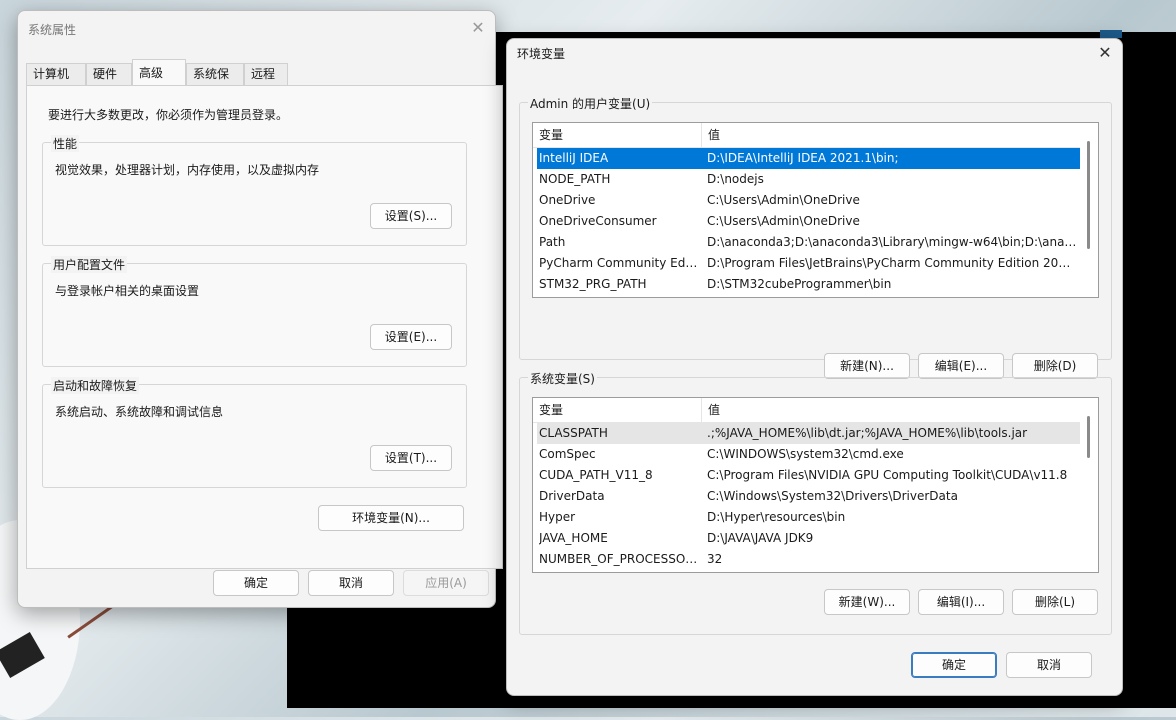 The width and height of the screenshot is (1176, 720). What do you see at coordinates (215, 82) in the screenshot?
I see `tab-system-protection: 系统保护` at bounding box center [215, 82].